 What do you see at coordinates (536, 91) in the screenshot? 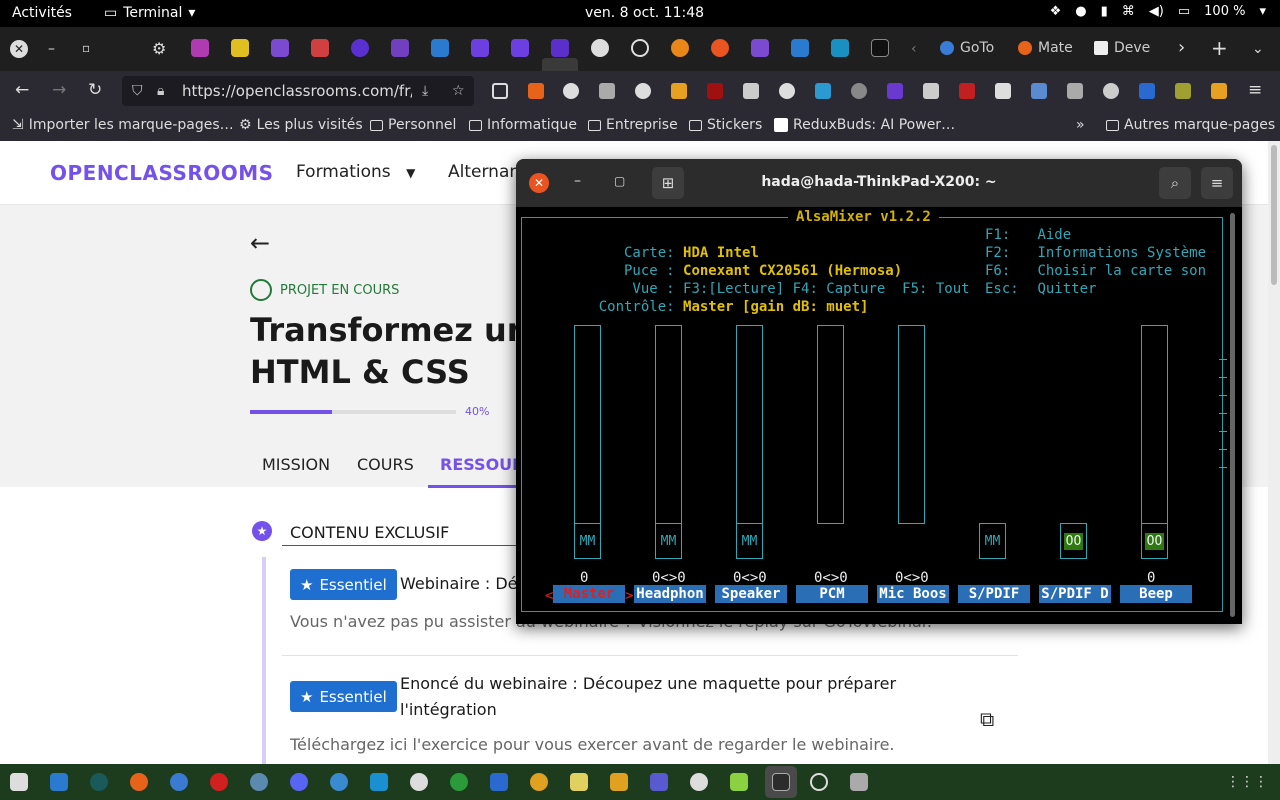
I see `download-icon` at bounding box center [536, 91].